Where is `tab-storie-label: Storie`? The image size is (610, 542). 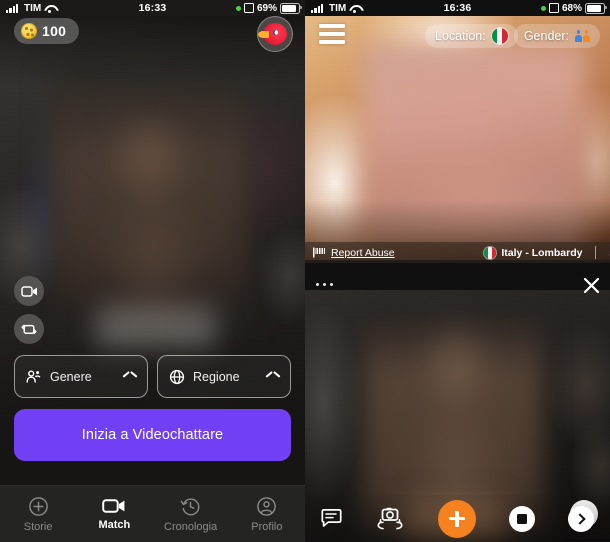
tab-storie-label: Storie is located at coordinates (38, 526).